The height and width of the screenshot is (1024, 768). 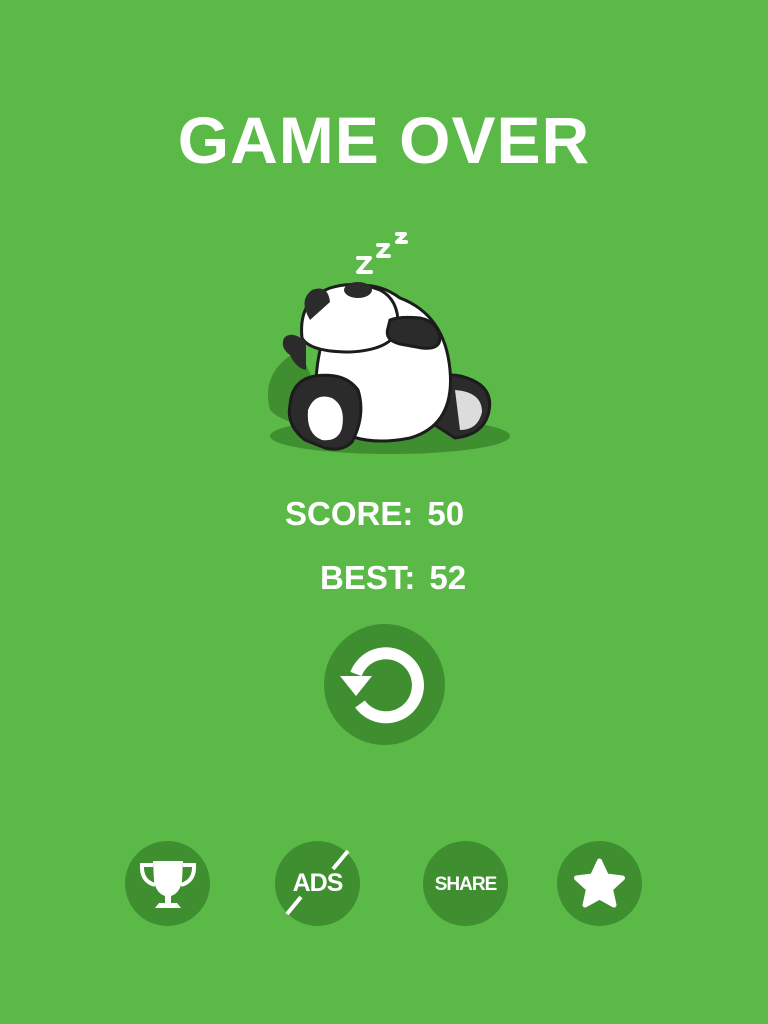 What do you see at coordinates (448, 577) in the screenshot?
I see `best-value: 52` at bounding box center [448, 577].